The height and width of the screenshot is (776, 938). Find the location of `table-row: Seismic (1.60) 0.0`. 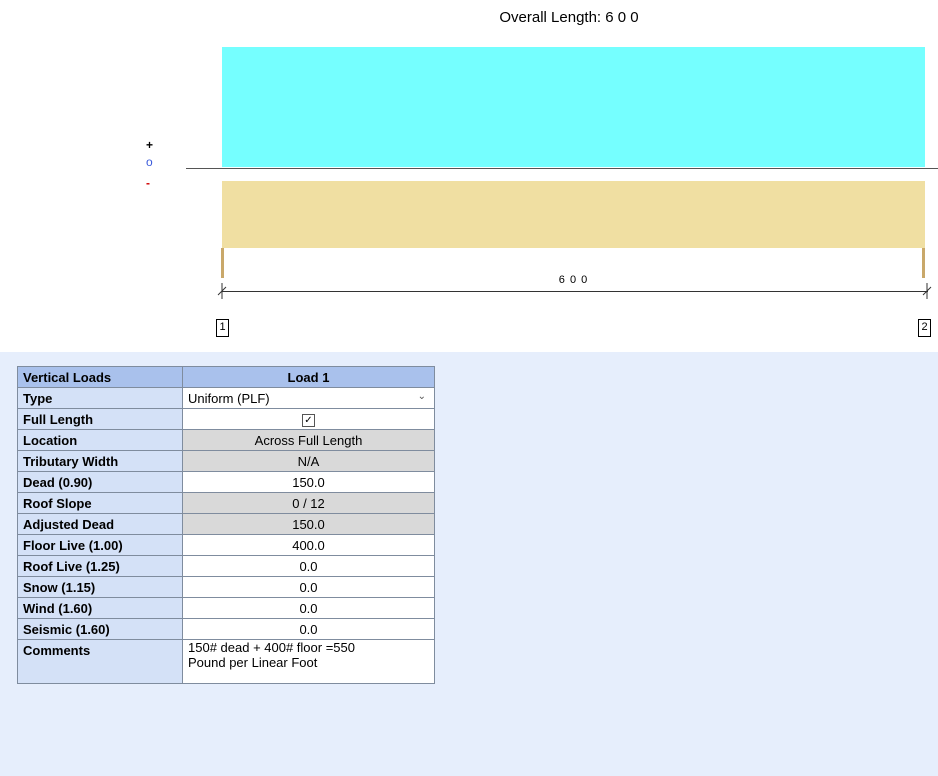

table-row: Seismic (1.60) 0.0 is located at coordinates (226, 629).